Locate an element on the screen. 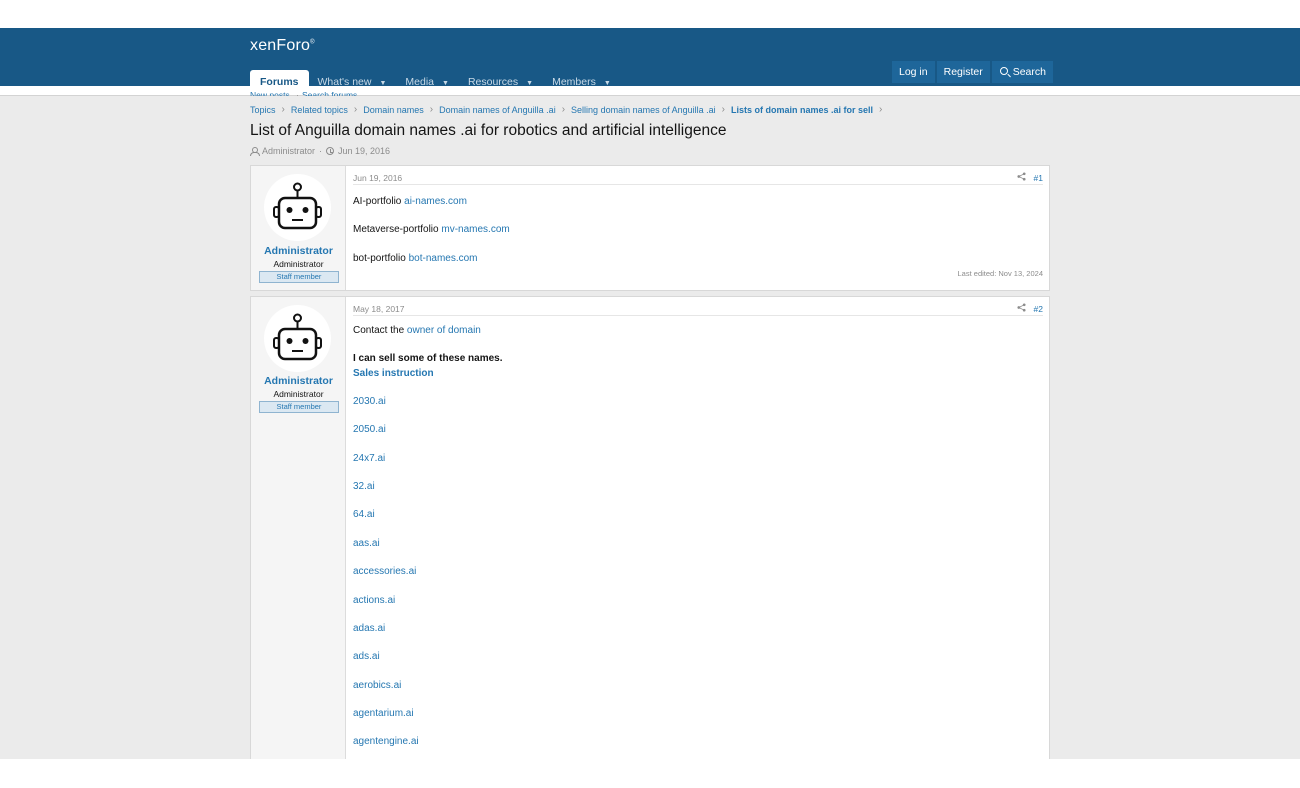 This screenshot has height=788, width=1300. subnav-search-forums: Search forums is located at coordinates (329, 93).